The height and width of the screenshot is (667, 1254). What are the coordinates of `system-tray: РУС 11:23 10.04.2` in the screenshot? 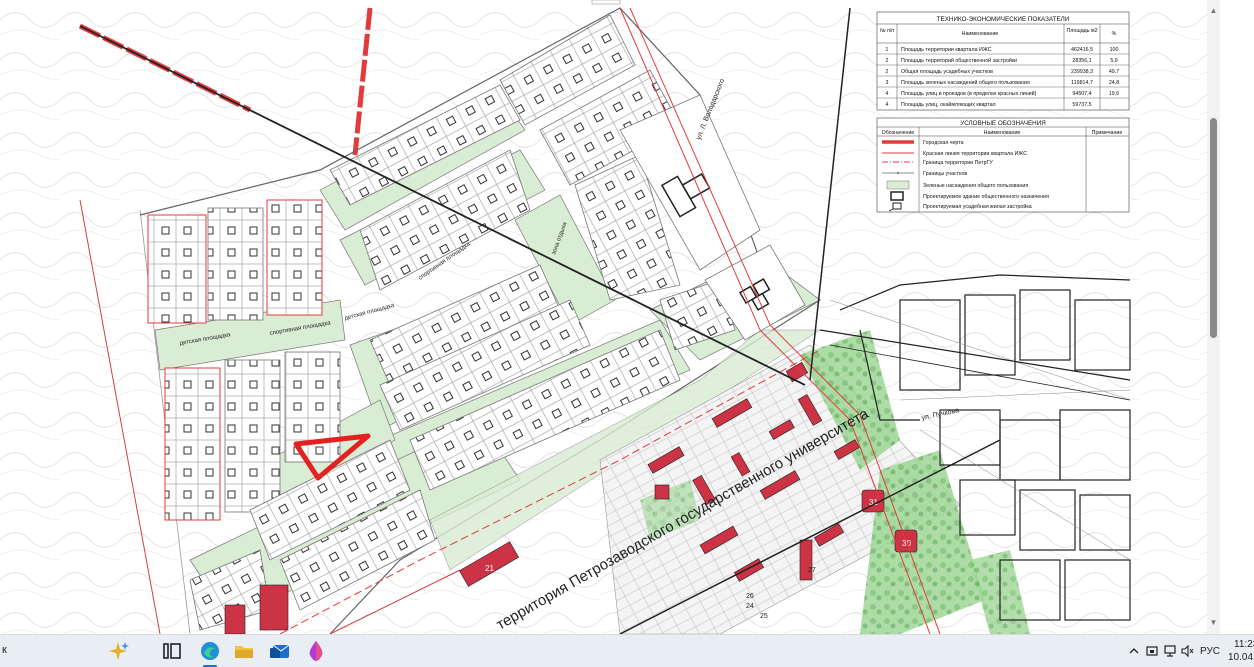 It's located at (1191, 651).